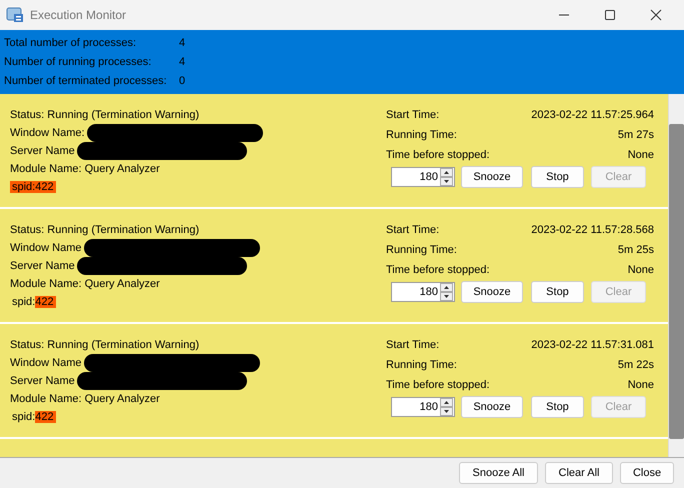 This screenshot has width=684, height=488. Describe the element at coordinates (498, 473) in the screenshot. I see `footer-button: Snooze All` at that location.